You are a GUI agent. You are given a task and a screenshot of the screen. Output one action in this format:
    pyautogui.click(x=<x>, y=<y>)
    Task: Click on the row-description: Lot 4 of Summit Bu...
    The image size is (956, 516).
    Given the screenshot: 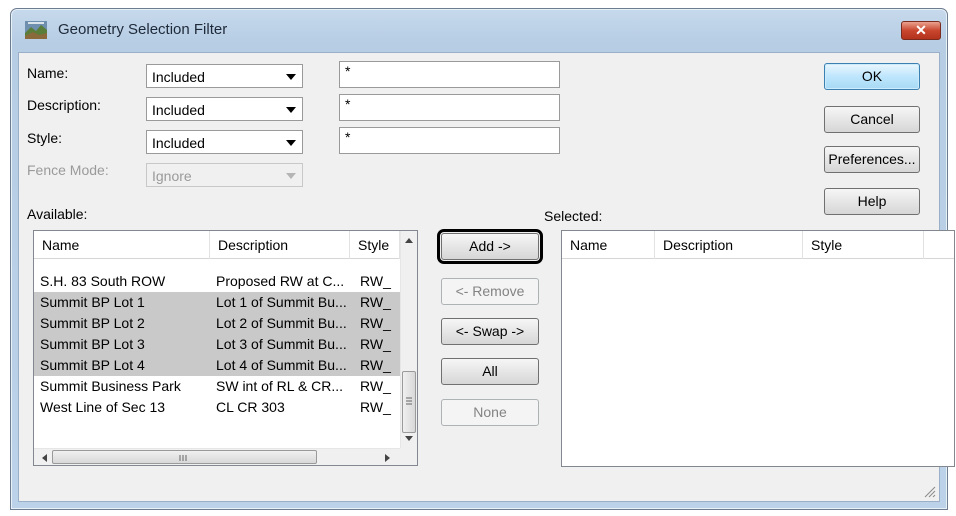 What is the action you would take?
    pyautogui.click(x=281, y=365)
    